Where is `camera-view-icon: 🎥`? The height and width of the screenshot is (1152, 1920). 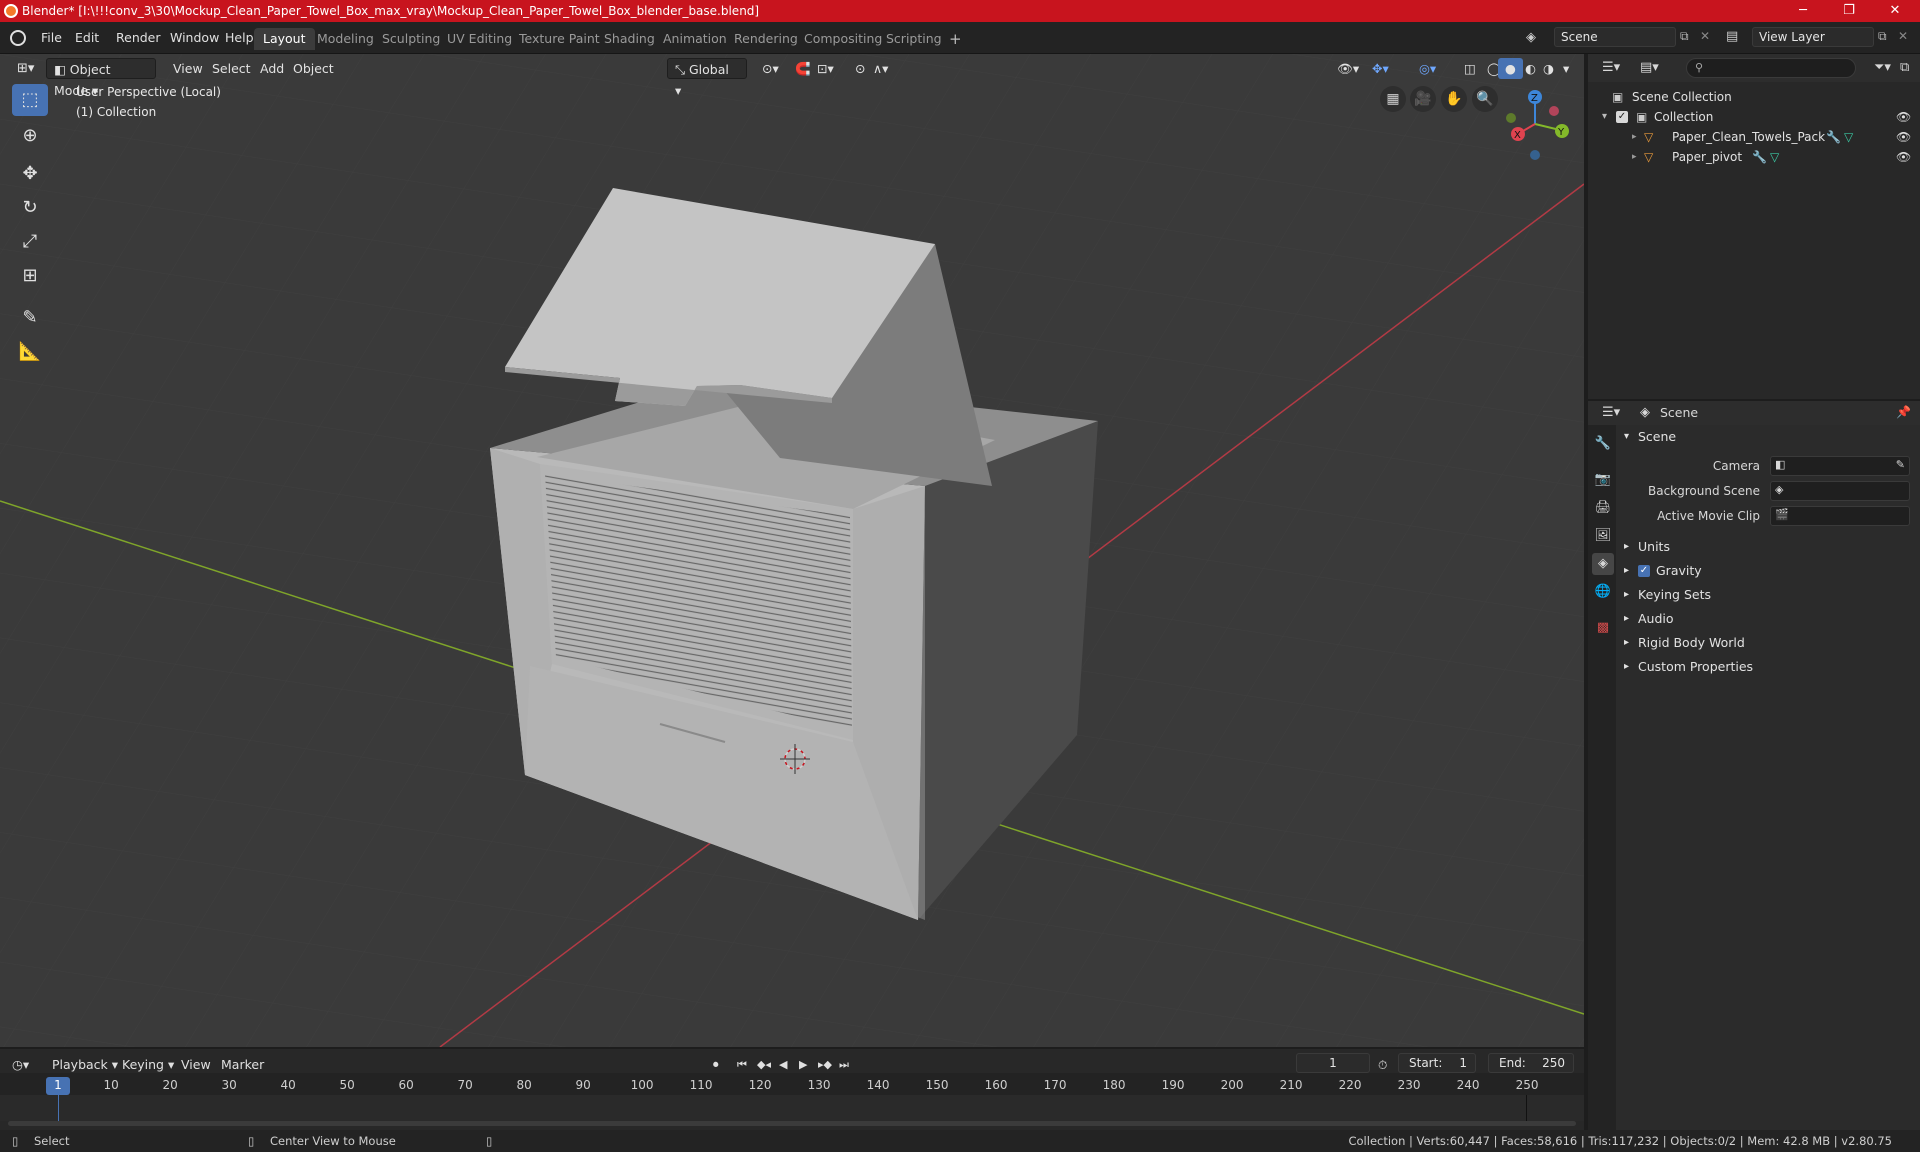 camera-view-icon: 🎥 is located at coordinates (1423, 99).